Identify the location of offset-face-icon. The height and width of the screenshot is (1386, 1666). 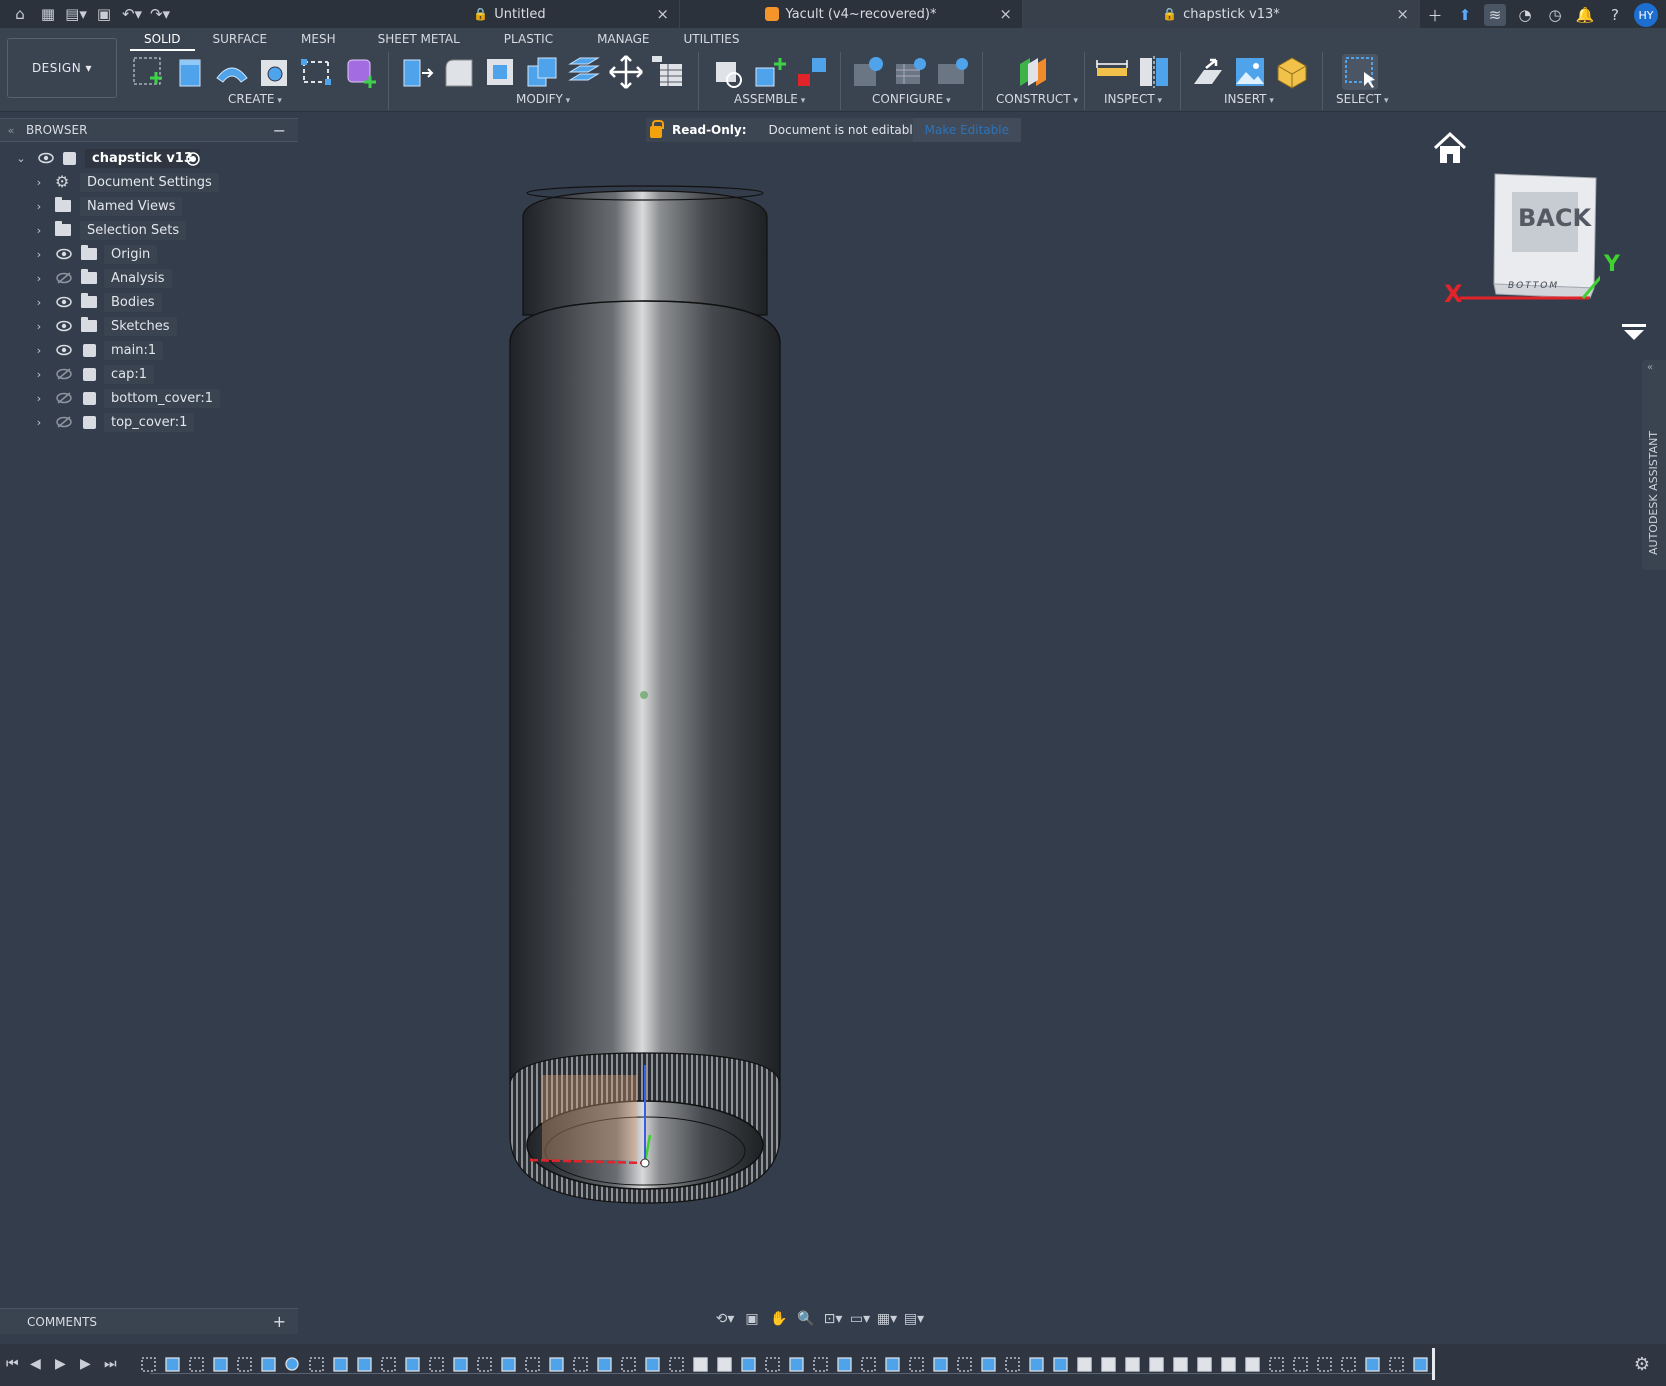
(584, 72).